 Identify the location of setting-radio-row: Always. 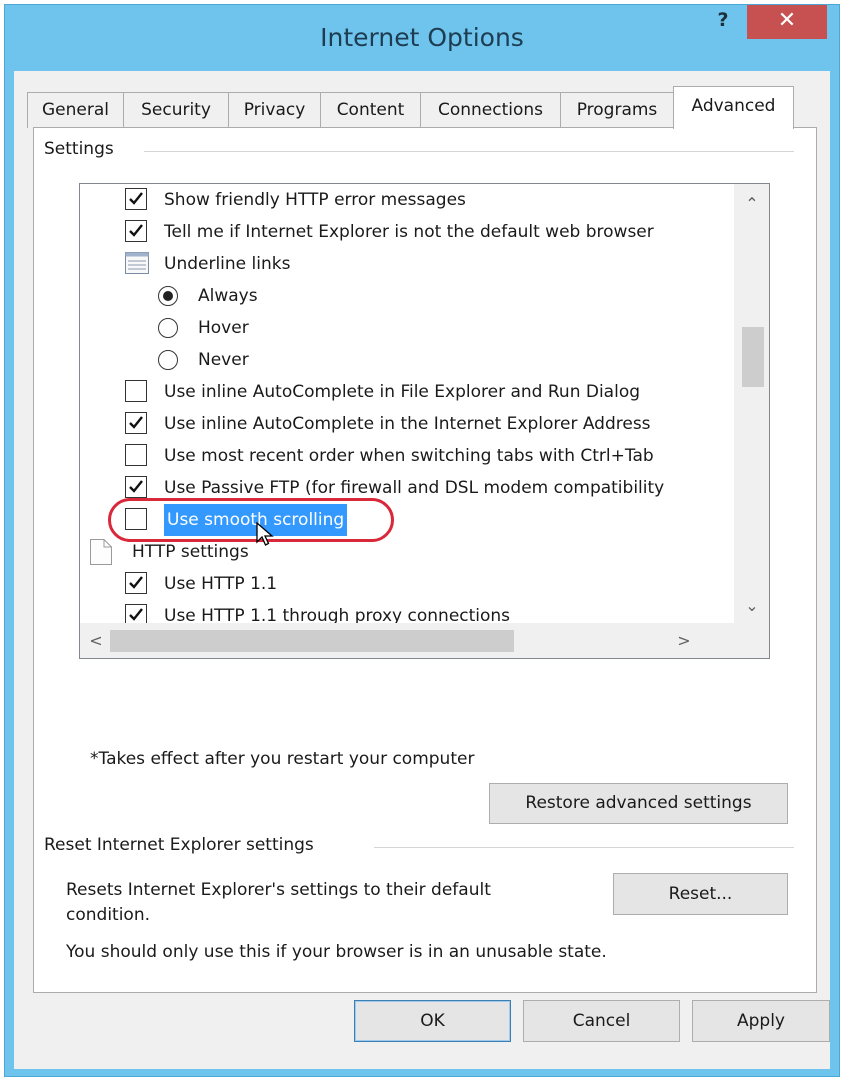
(408, 296).